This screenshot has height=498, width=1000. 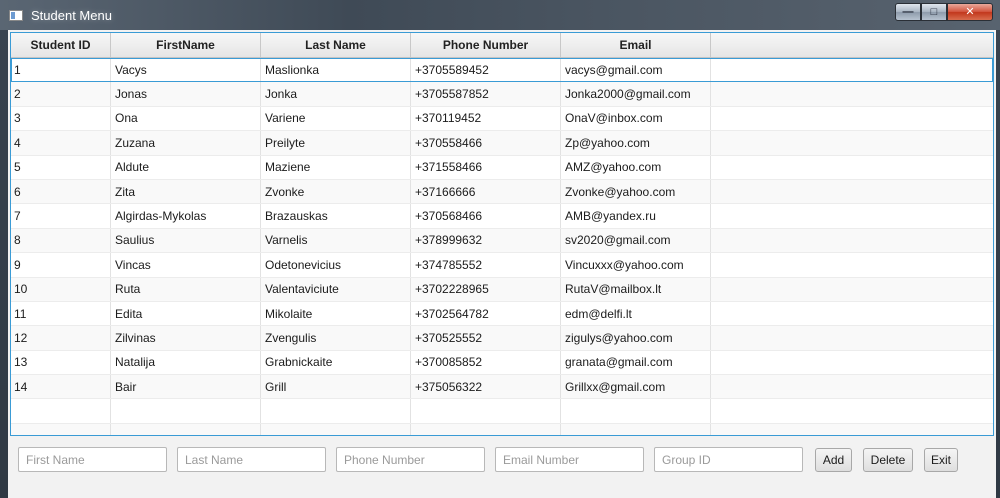 What do you see at coordinates (61, 191) in the screenshot?
I see `cell-student-id: 6` at bounding box center [61, 191].